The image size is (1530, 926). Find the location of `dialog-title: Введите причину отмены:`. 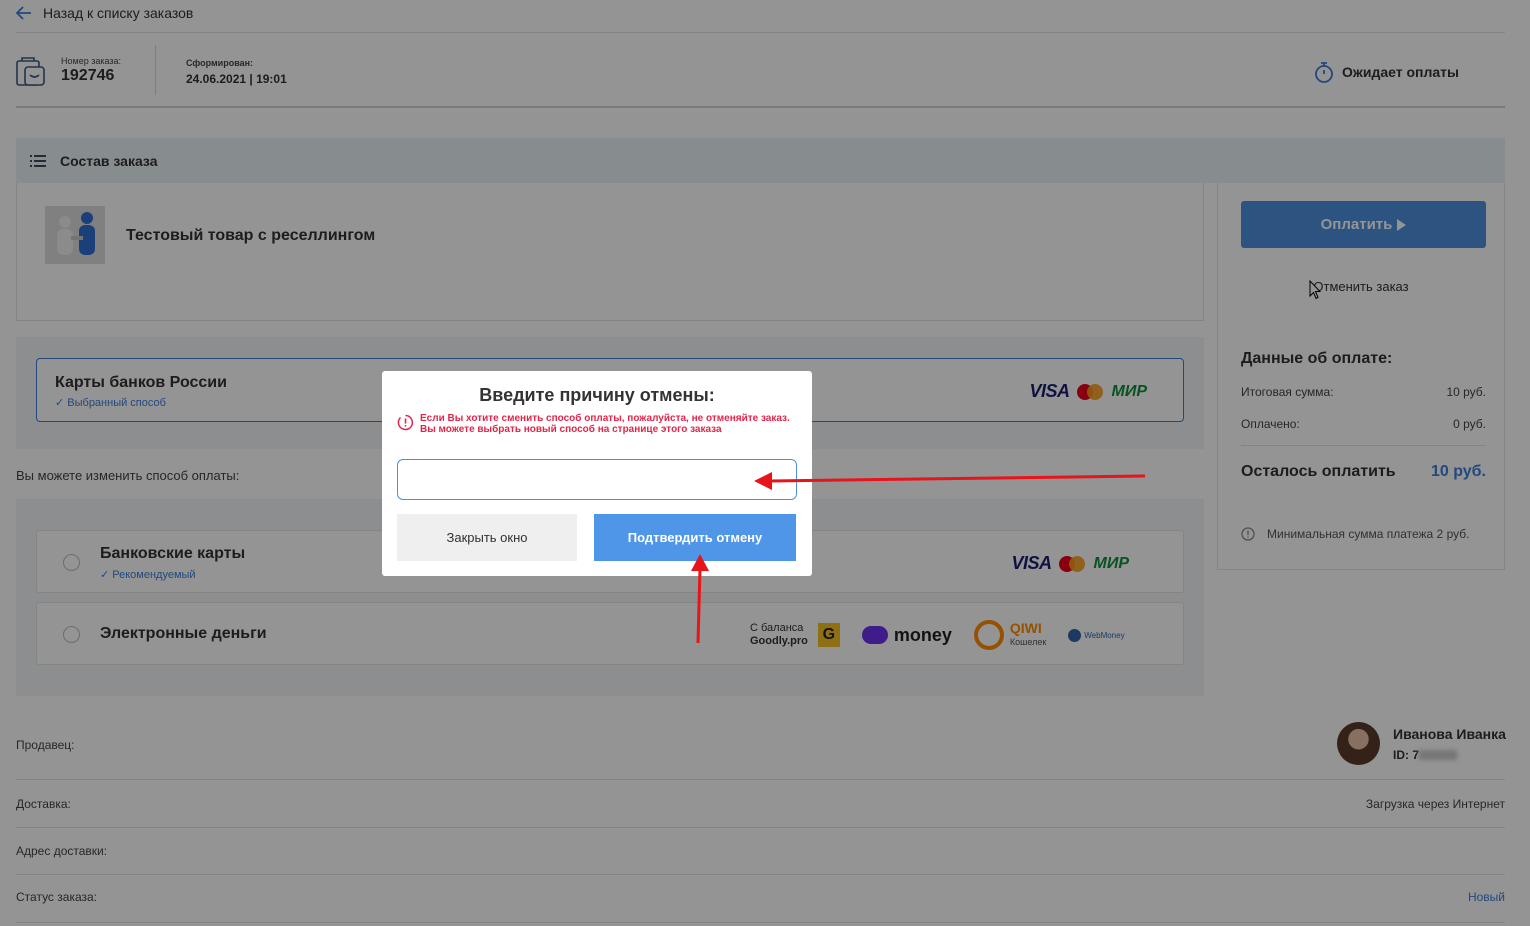

dialog-title: Введите причину отмены: is located at coordinates (597, 395).